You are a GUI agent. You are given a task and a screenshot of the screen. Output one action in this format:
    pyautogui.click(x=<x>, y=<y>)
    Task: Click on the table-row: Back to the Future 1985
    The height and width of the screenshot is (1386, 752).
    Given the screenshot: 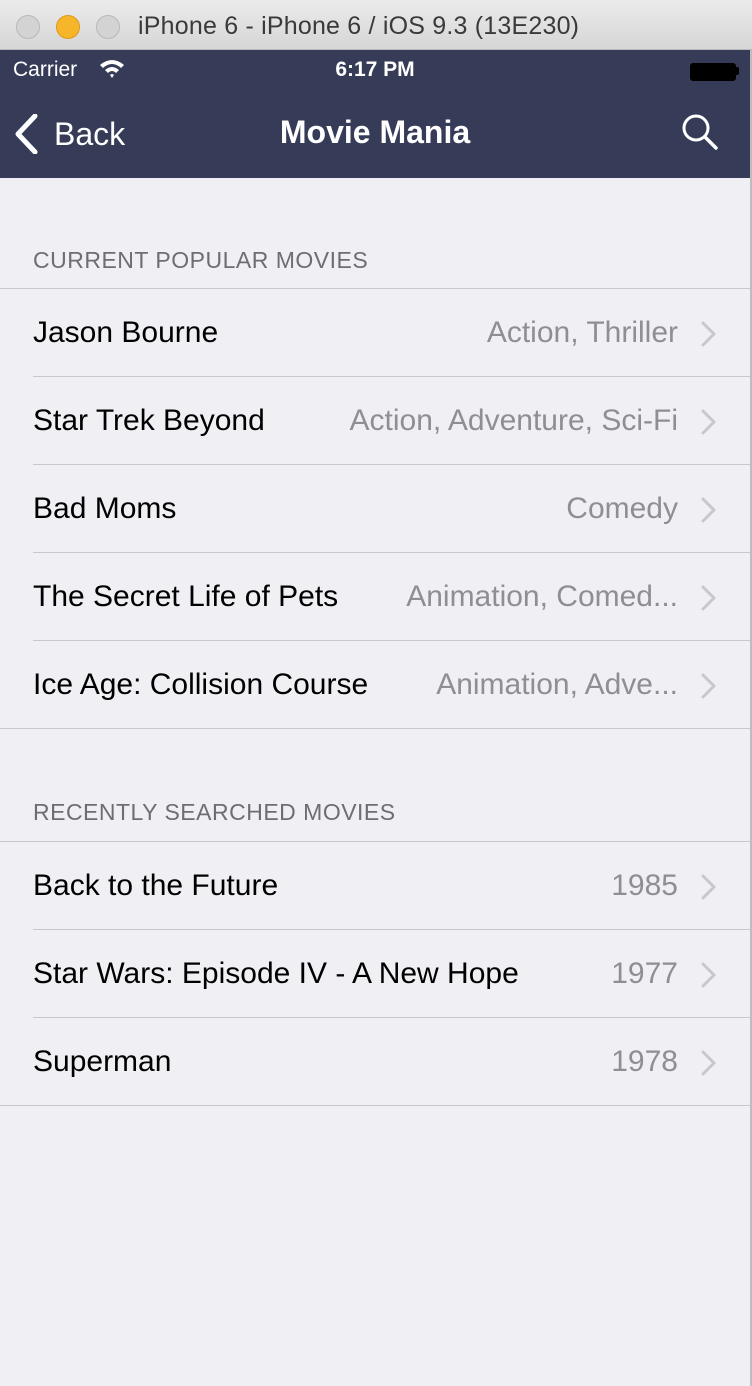 What is the action you would take?
    pyautogui.click(x=375, y=886)
    